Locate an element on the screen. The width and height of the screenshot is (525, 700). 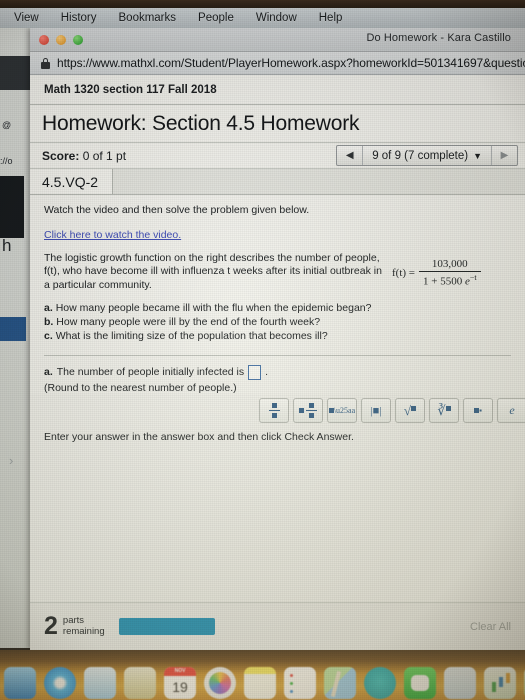
minimize-window-icon is located at coordinates (61, 39).